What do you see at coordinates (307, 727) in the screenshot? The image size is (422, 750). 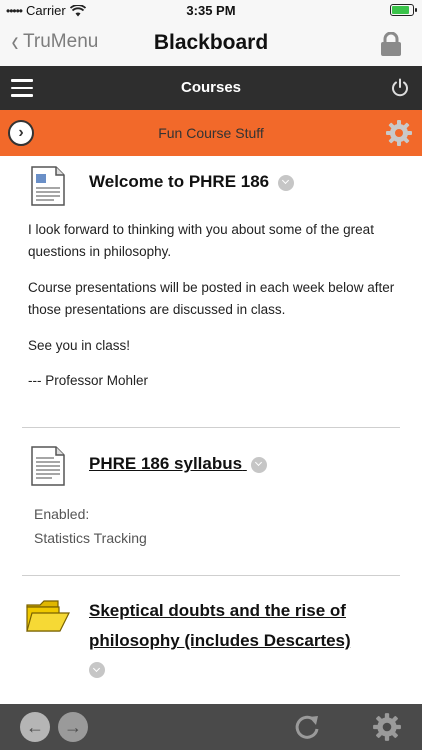 I see `refresh-icon` at bounding box center [307, 727].